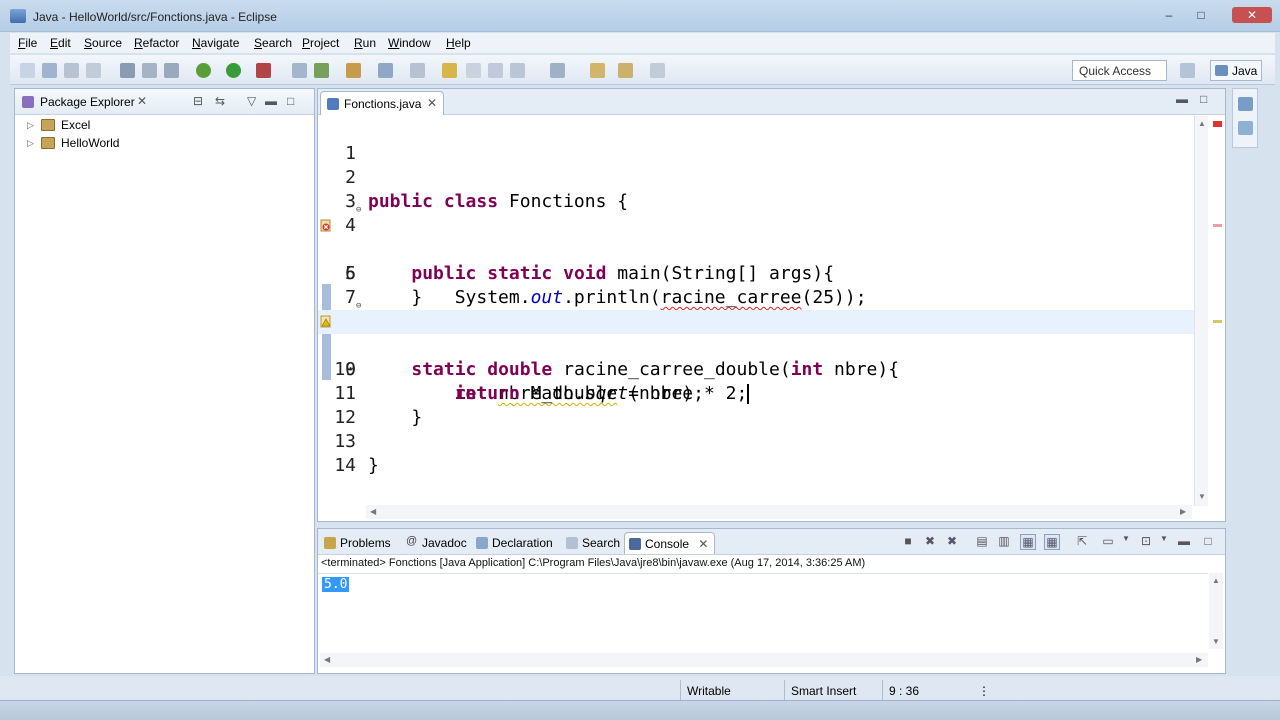 The width and height of the screenshot is (1280, 720). What do you see at coordinates (908, 542) in the screenshot?
I see `terminate-icon: ■` at bounding box center [908, 542].